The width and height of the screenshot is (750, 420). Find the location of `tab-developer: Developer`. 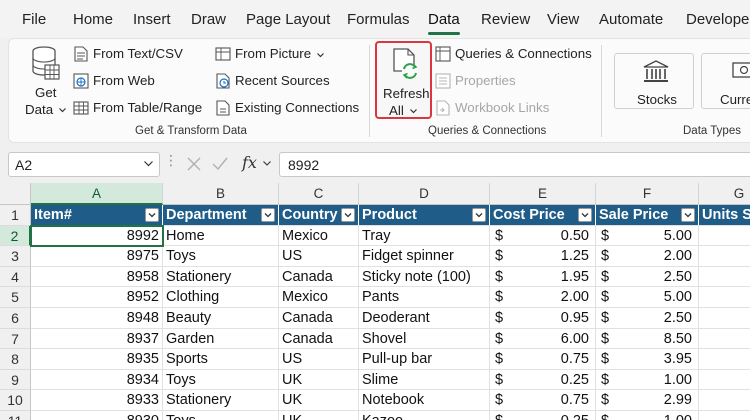

tab-developer: Developer is located at coordinates (718, 19).